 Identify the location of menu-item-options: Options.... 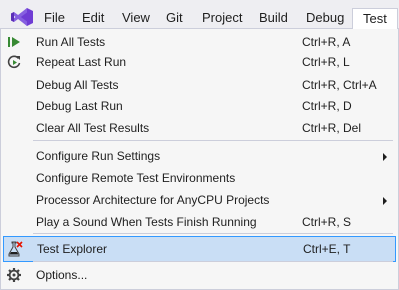
(199, 275).